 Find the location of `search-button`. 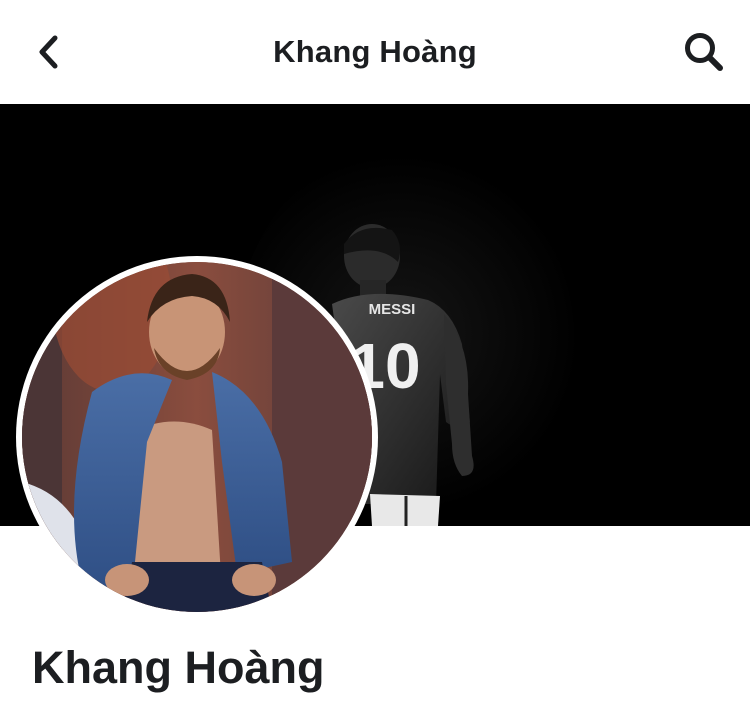

search-button is located at coordinates (704, 52).